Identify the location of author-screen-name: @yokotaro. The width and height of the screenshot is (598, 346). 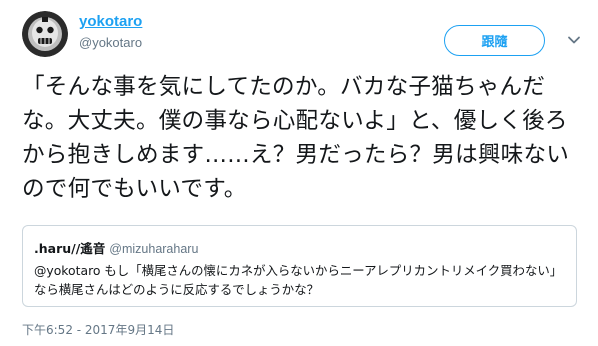
(110, 42).